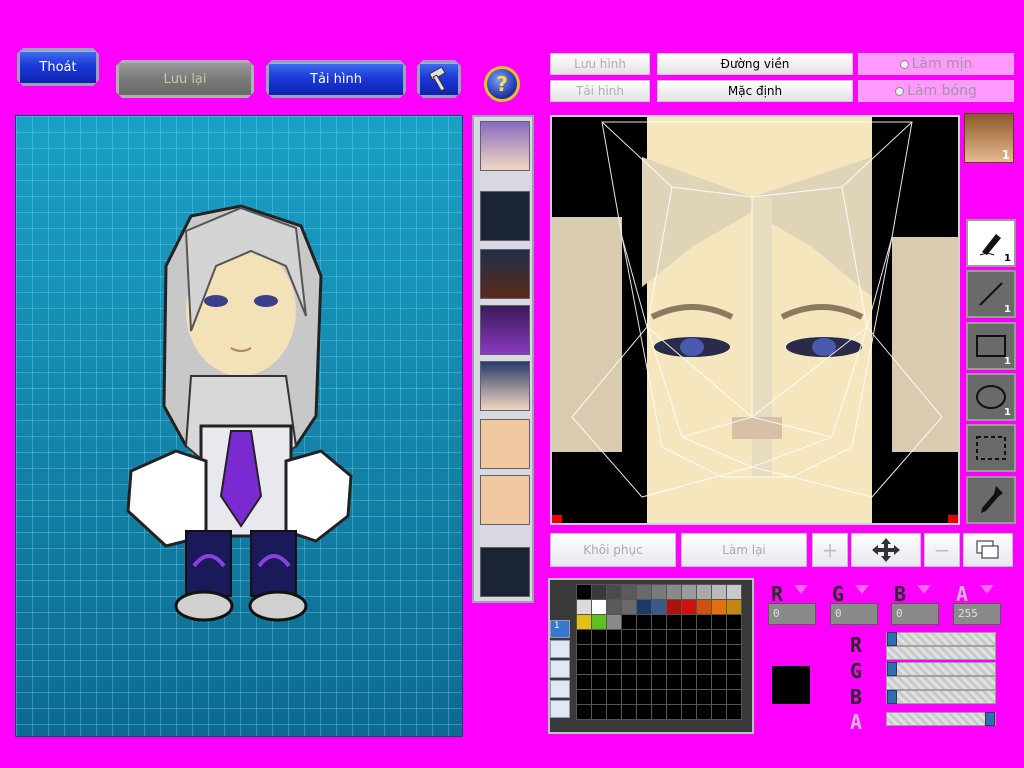  I want to click on part-hair, so click(505, 274).